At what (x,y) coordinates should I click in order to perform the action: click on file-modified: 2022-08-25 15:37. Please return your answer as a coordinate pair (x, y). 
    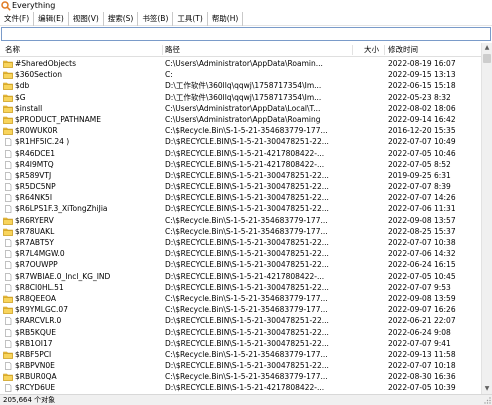
    Looking at the image, I should click on (422, 231).